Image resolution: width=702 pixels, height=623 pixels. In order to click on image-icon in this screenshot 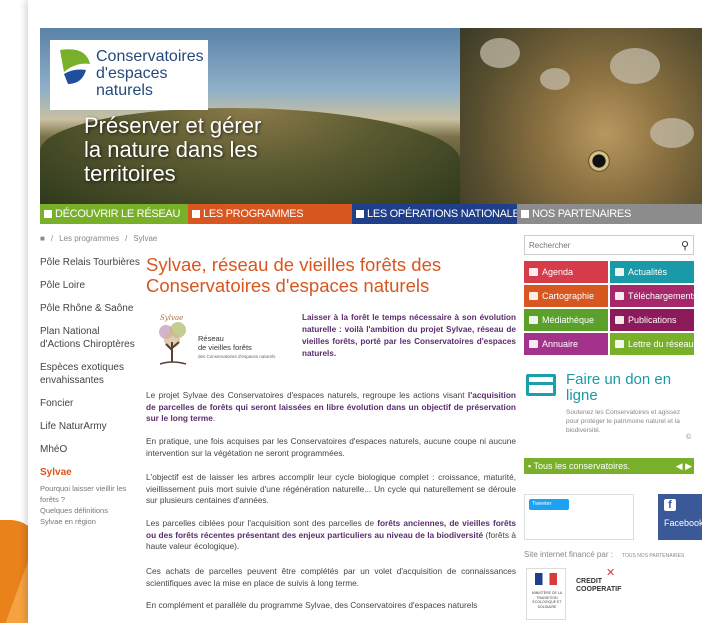, I will do `click(533, 320)`.